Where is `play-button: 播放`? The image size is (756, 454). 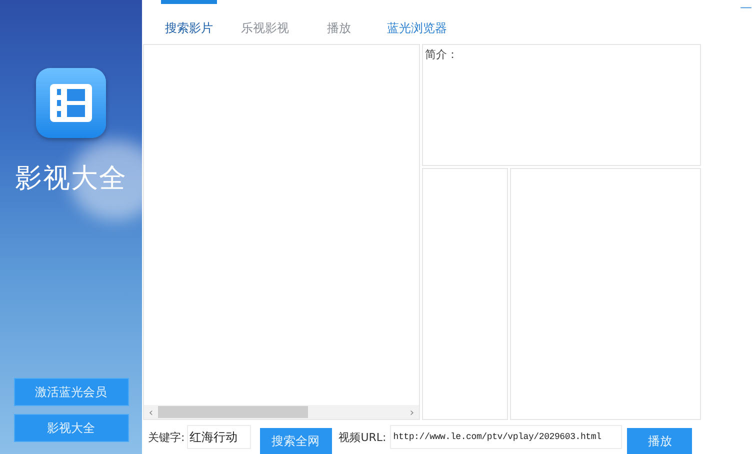 play-button: 播放 is located at coordinates (659, 441).